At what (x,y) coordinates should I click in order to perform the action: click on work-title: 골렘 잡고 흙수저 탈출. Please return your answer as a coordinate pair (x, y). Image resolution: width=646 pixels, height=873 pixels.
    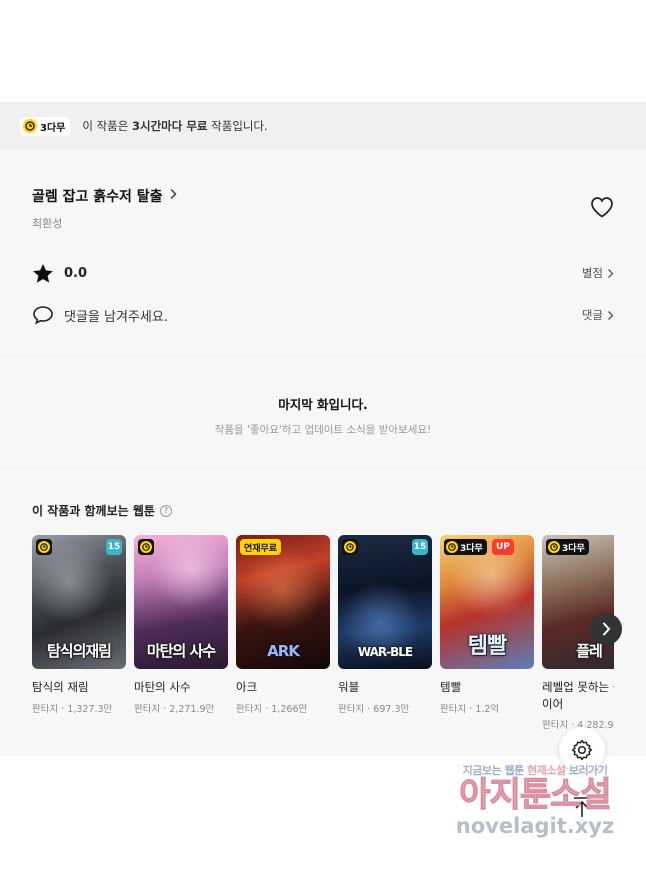
    Looking at the image, I should click on (97, 197).